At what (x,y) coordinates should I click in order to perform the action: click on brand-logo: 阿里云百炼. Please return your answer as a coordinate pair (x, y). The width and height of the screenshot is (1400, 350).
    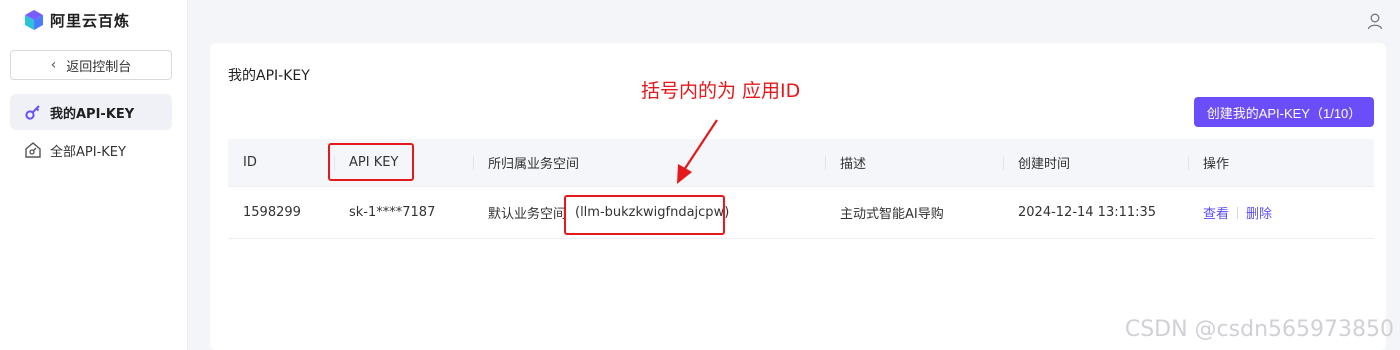
    Looking at the image, I should click on (77, 20).